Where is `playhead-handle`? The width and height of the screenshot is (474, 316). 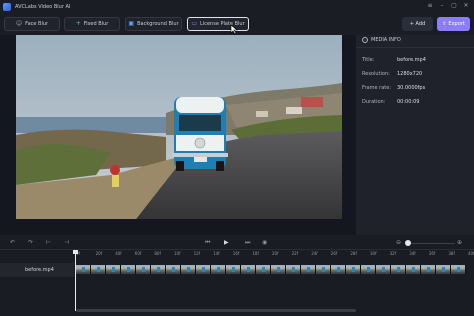
playhead-handle is located at coordinates (75, 252).